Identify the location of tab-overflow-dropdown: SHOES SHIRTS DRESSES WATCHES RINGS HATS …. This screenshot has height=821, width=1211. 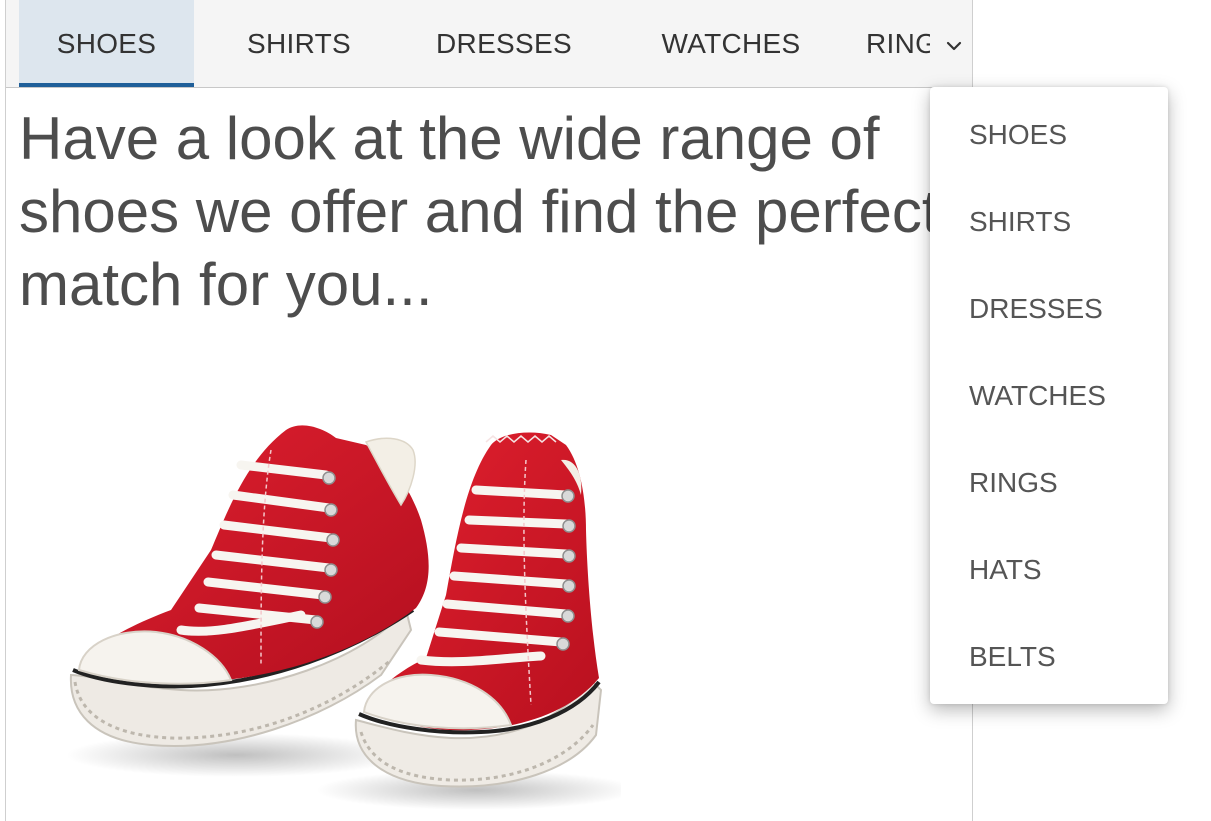
(1049, 395).